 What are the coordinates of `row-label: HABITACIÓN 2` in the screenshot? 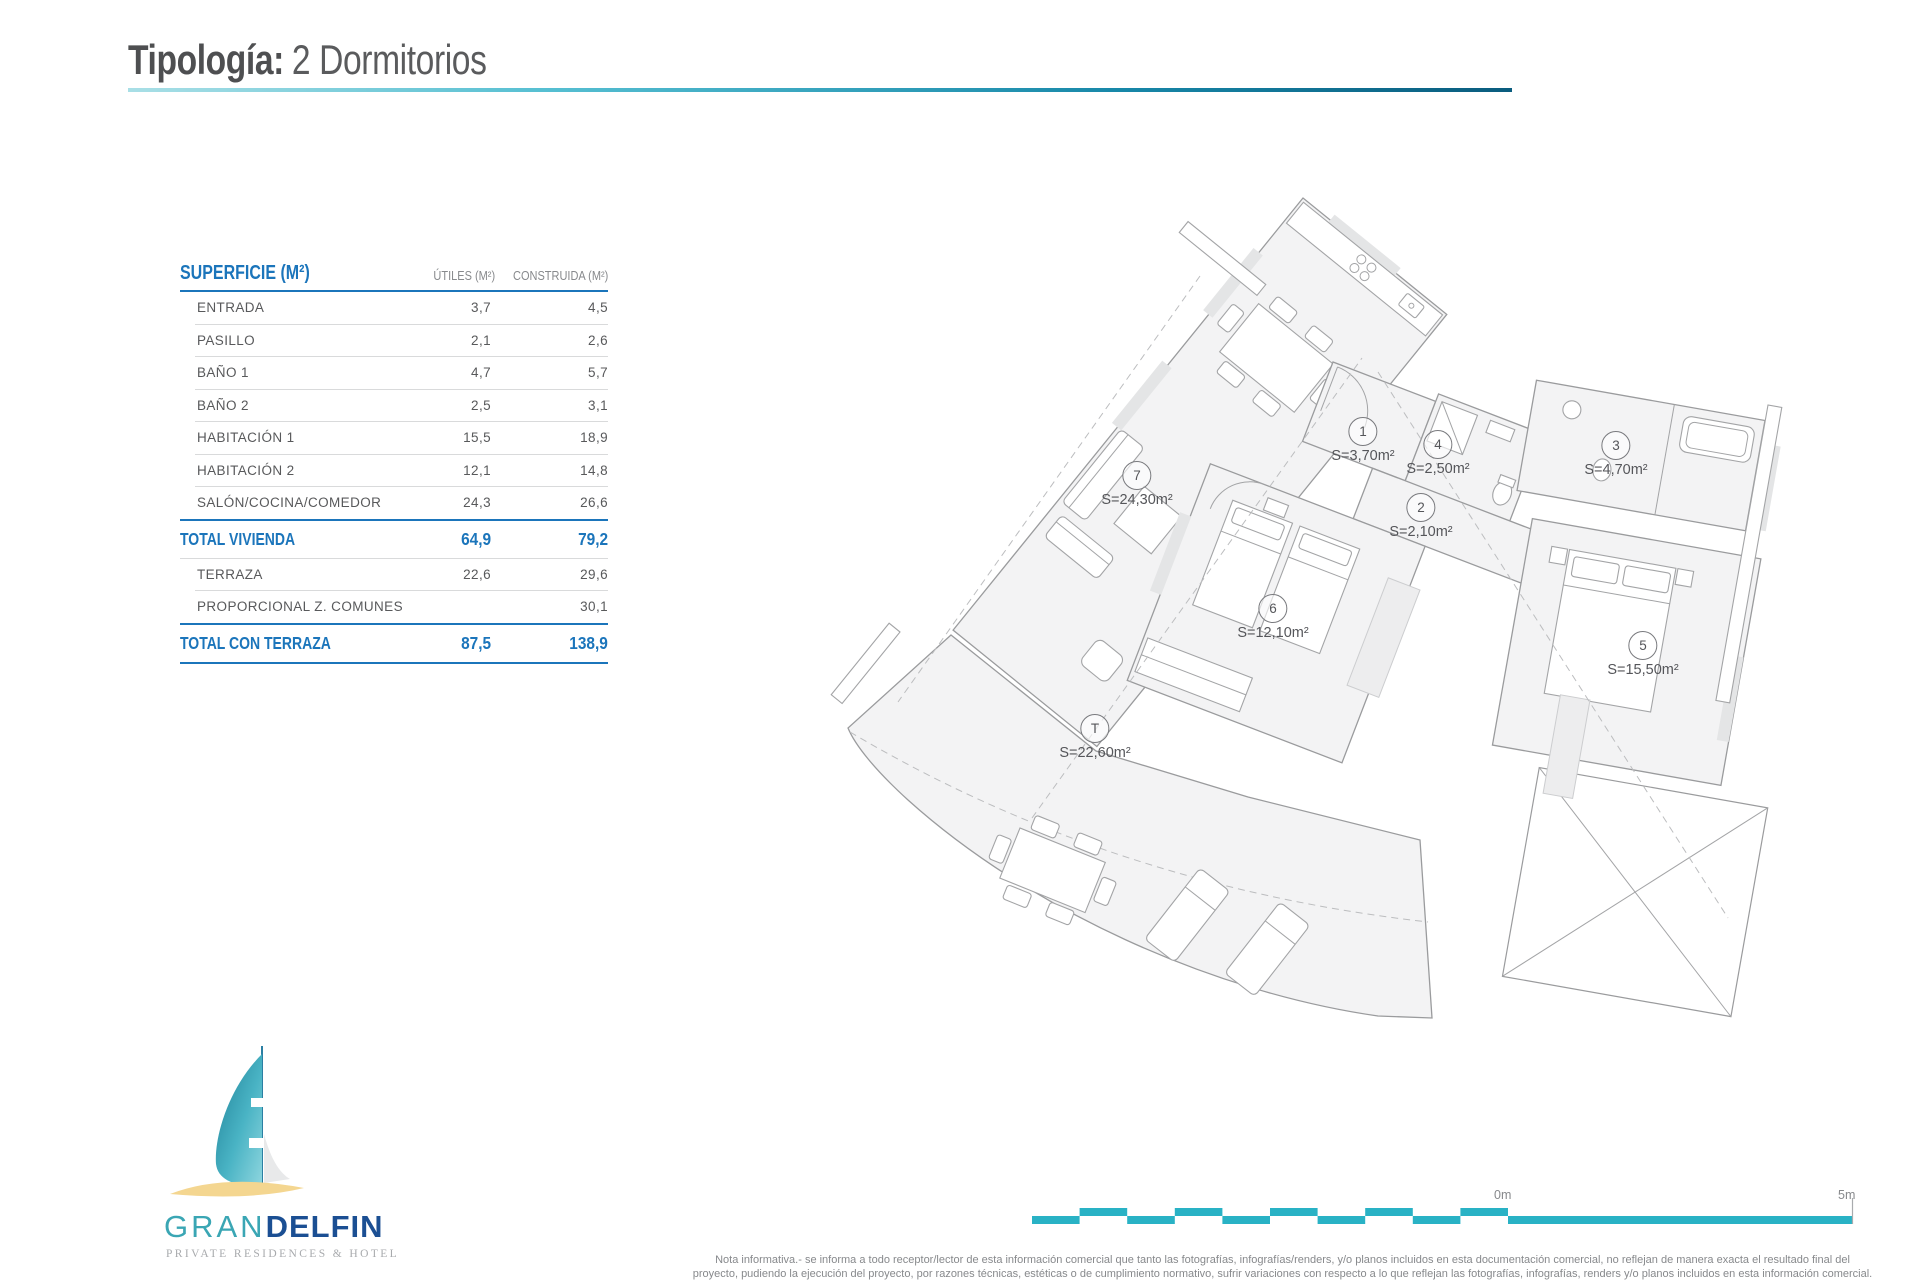 It's located at (246, 470).